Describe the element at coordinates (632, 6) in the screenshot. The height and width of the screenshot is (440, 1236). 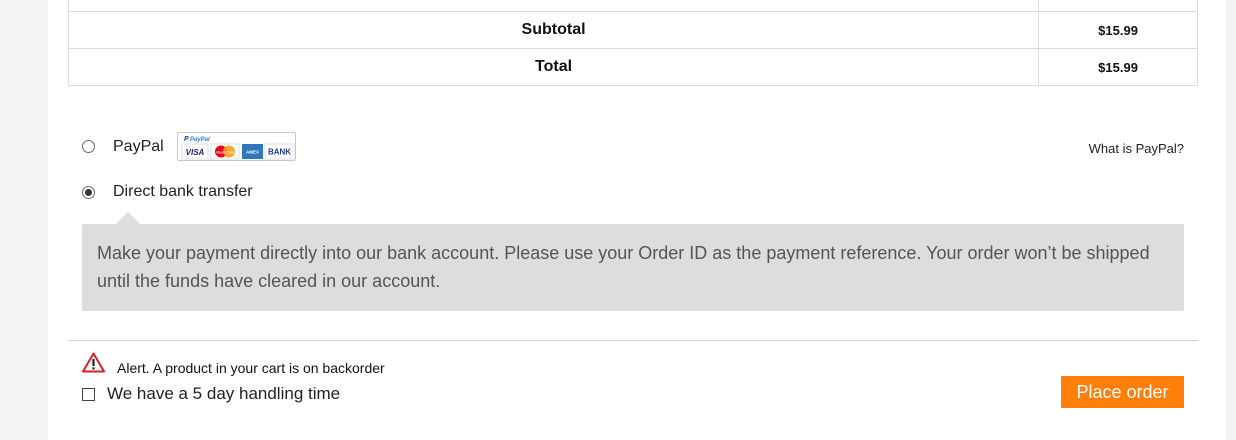
I see `table-row` at that location.